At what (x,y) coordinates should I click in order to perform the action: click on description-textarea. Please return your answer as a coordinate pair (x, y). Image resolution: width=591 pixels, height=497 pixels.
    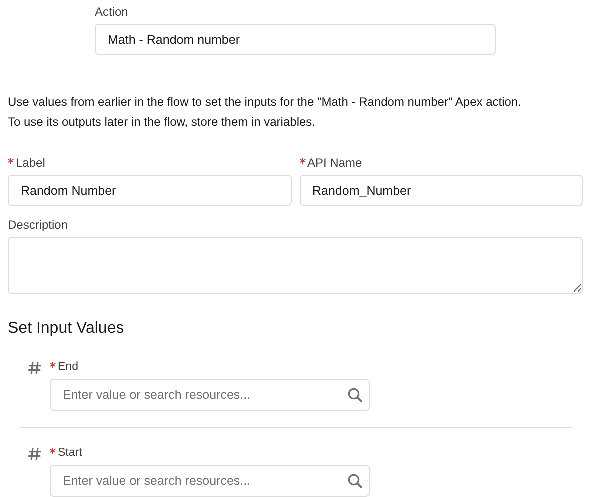
    Looking at the image, I should click on (295, 265).